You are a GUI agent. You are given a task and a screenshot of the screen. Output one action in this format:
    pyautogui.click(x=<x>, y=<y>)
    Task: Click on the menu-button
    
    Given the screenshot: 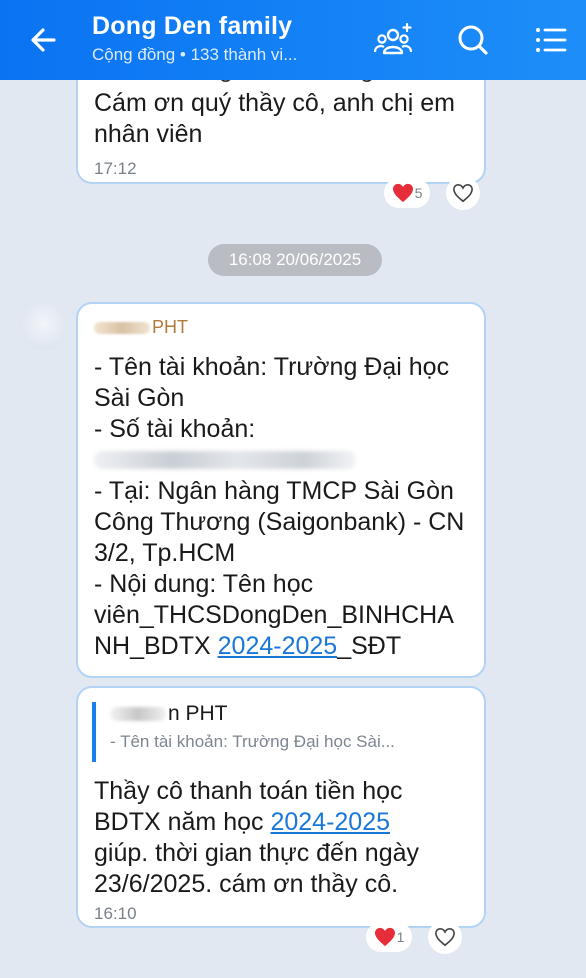 What is the action you would take?
    pyautogui.click(x=551, y=40)
    